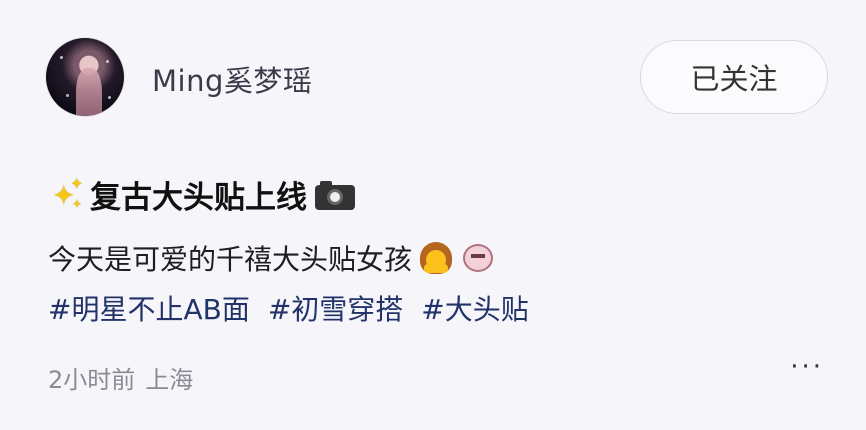  Describe the element at coordinates (230, 259) in the screenshot. I see `post-content-text: 今天是可爱的千禧大头贴女孩` at that location.